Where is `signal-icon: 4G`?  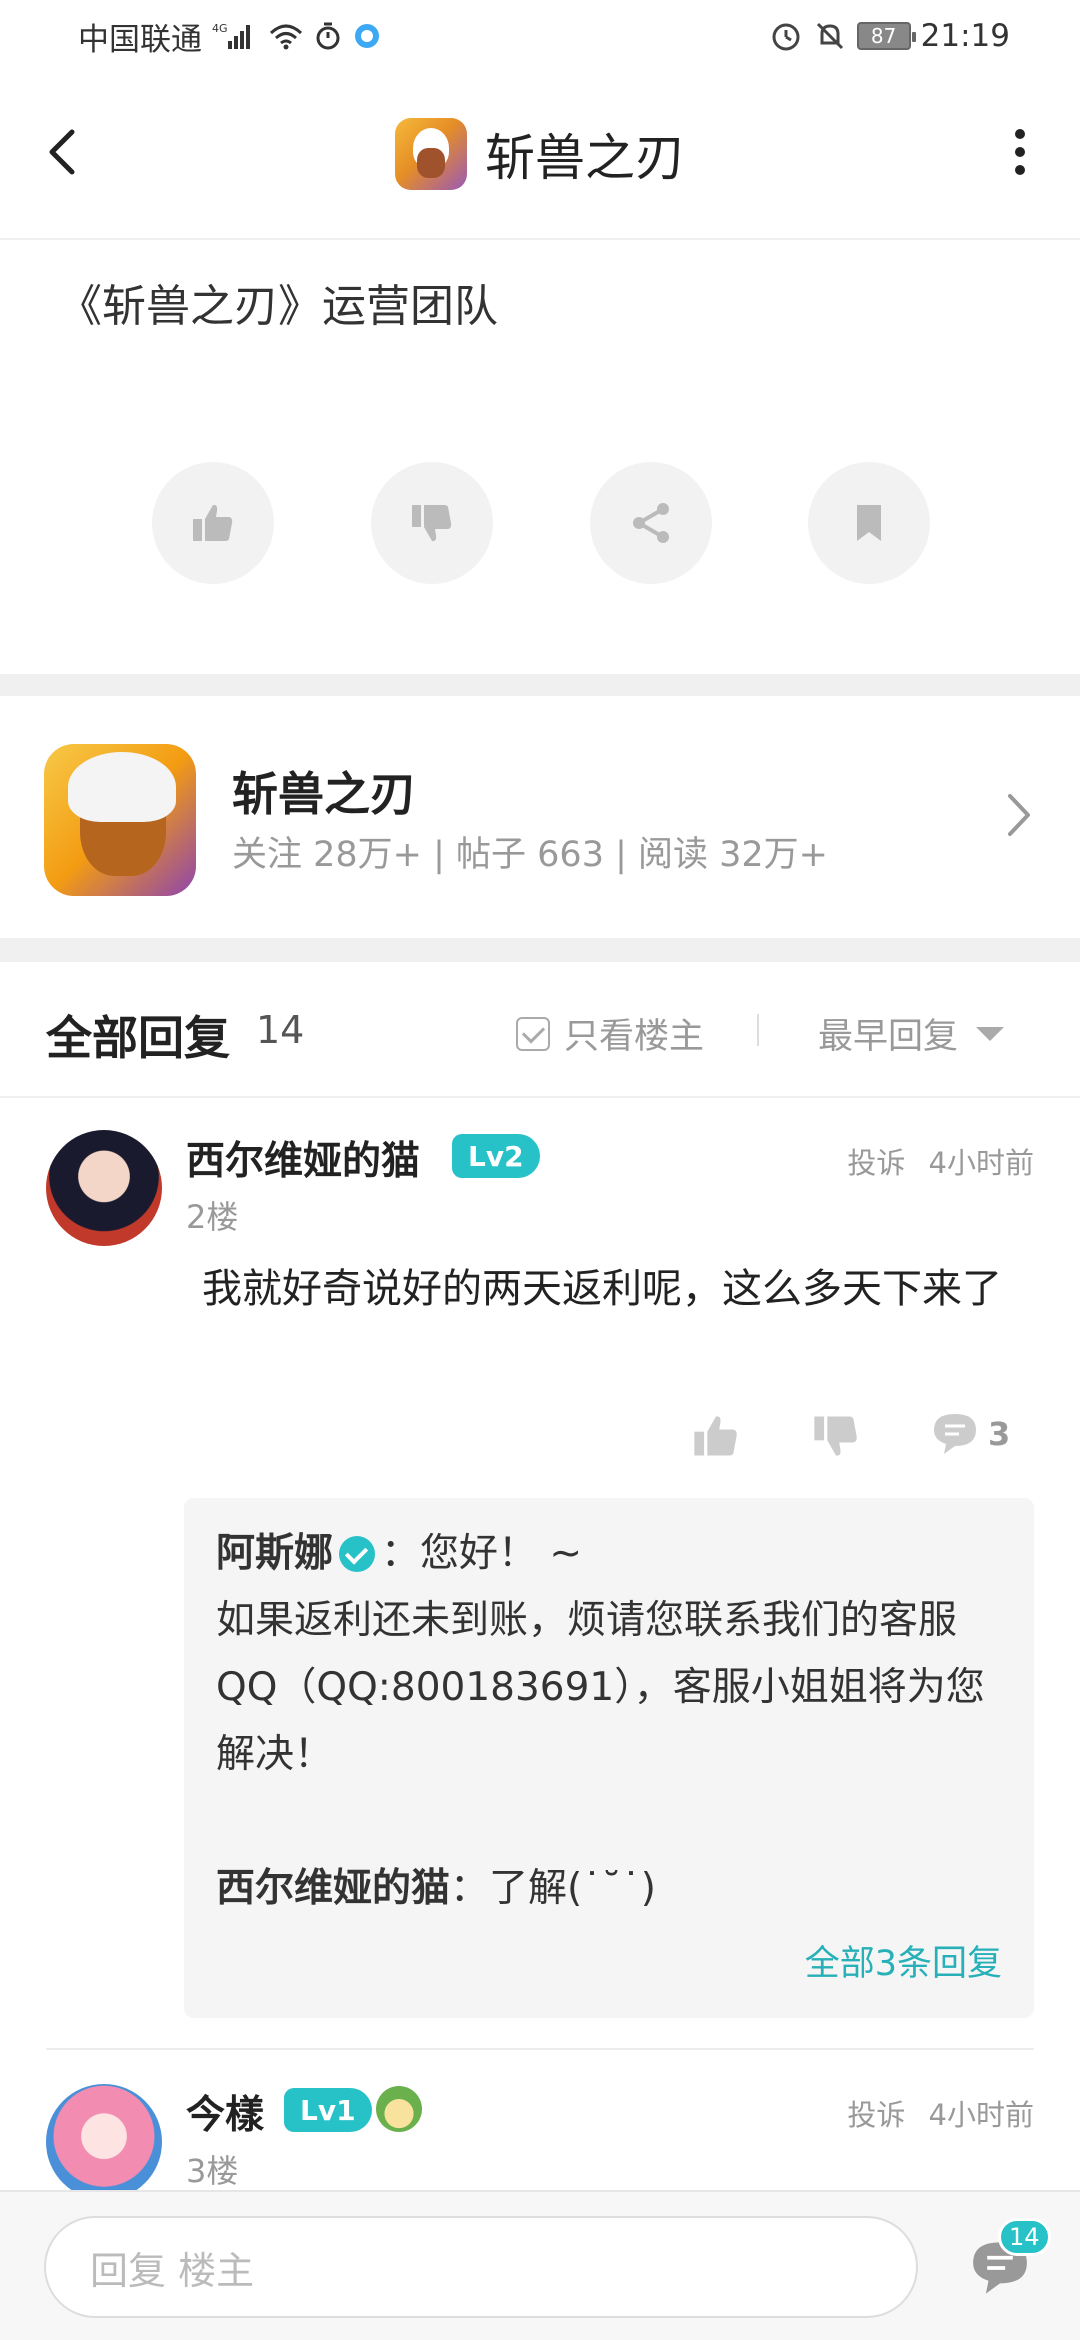 signal-icon: 4G is located at coordinates (235, 36).